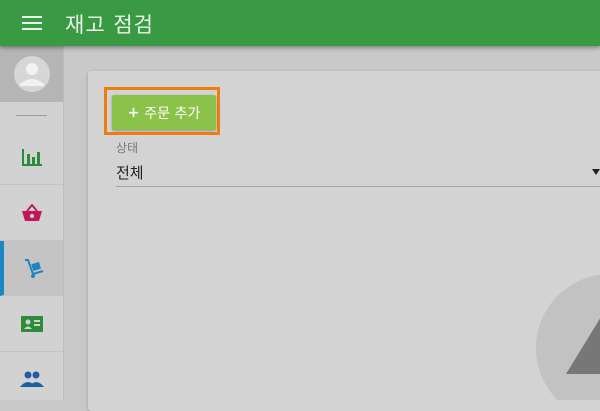  I want to click on sidebar-item-users, so click(31, 379).